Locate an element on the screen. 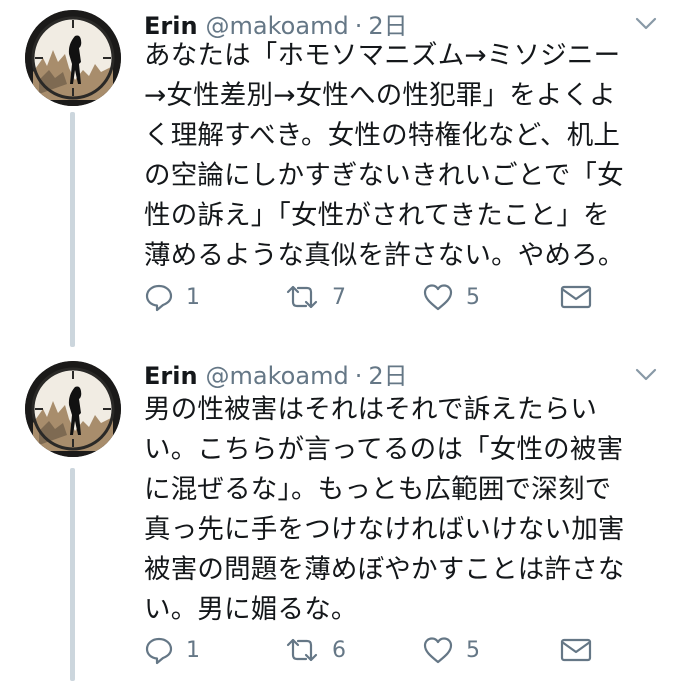  retweet-count: 6 is located at coordinates (339, 650).